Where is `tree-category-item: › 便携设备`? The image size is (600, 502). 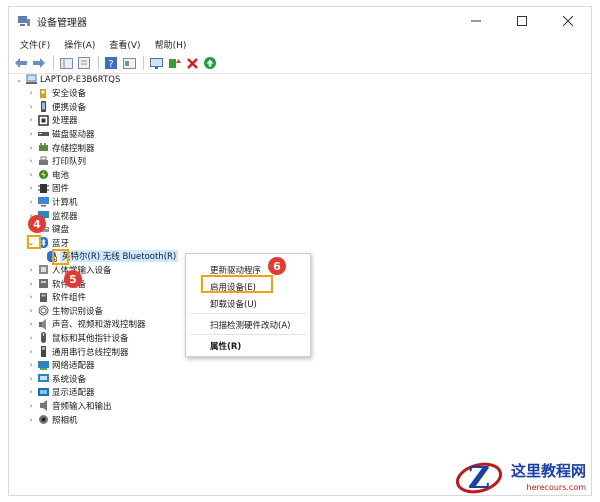 tree-category-item: › 便携设备 is located at coordinates (56, 106).